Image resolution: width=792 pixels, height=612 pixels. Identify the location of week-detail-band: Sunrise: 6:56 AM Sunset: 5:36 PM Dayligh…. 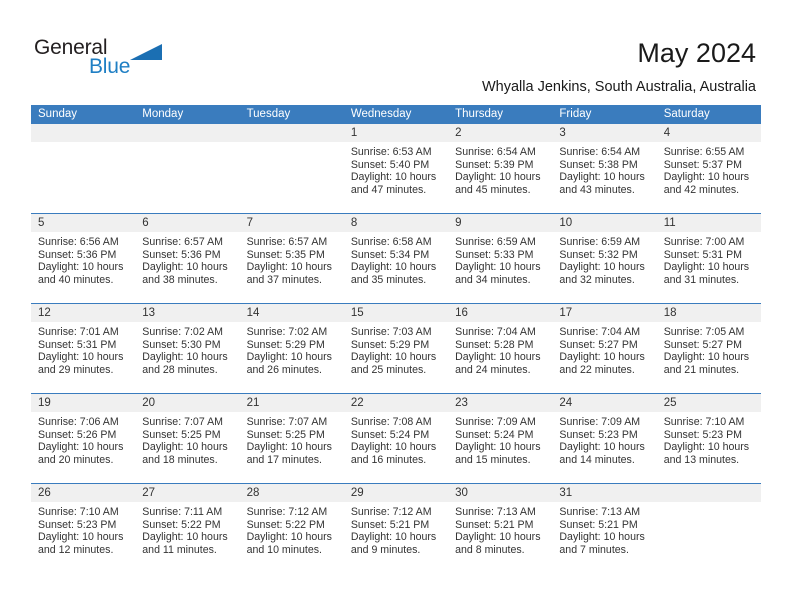
(396, 267).